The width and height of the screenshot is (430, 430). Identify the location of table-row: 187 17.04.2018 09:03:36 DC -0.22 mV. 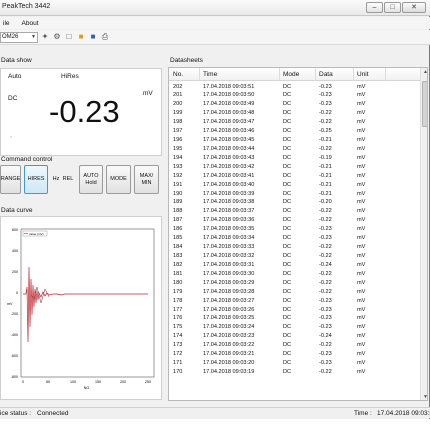
(294, 220).